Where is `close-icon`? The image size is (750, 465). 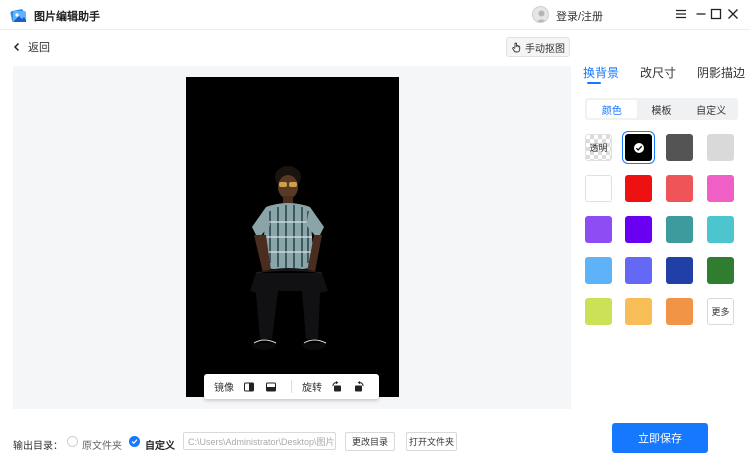
close-icon is located at coordinates (733, 14).